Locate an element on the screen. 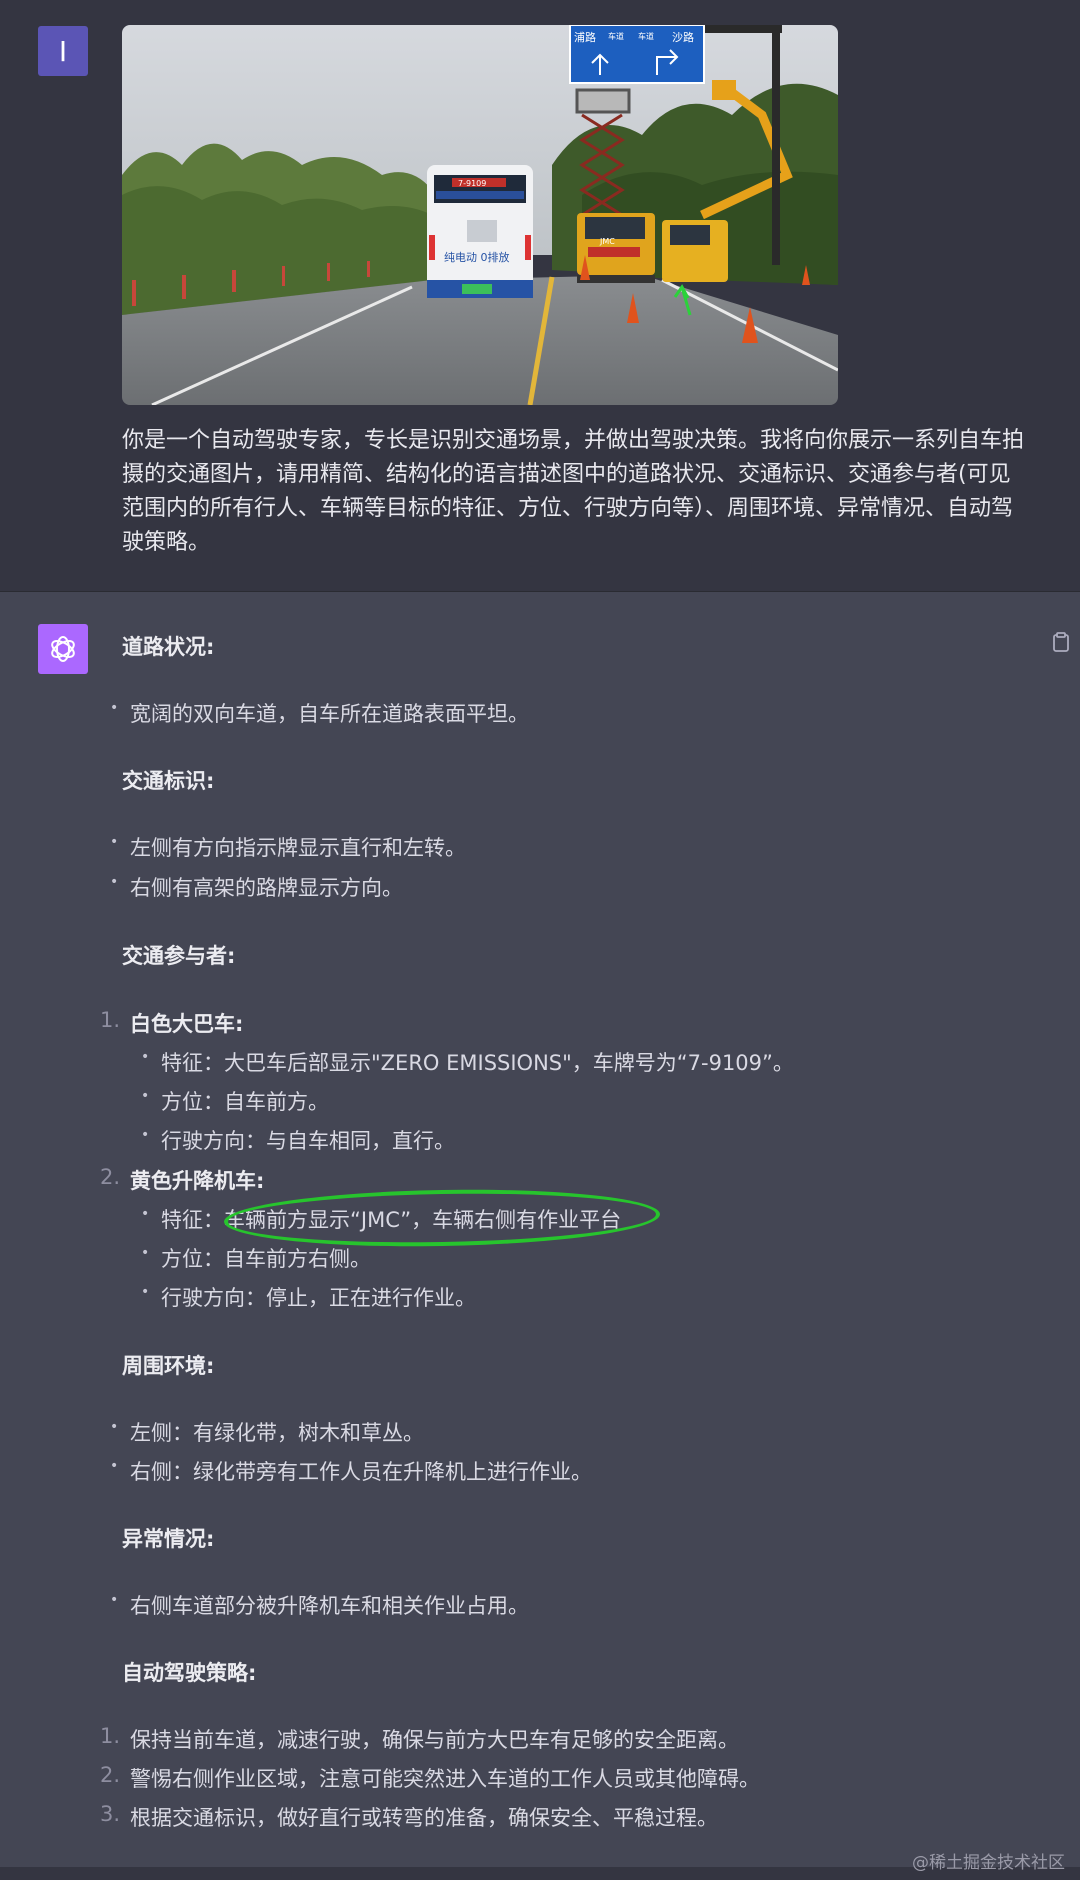 This screenshot has height=1880, width=1080. user-avatar: I is located at coordinates (63, 51).